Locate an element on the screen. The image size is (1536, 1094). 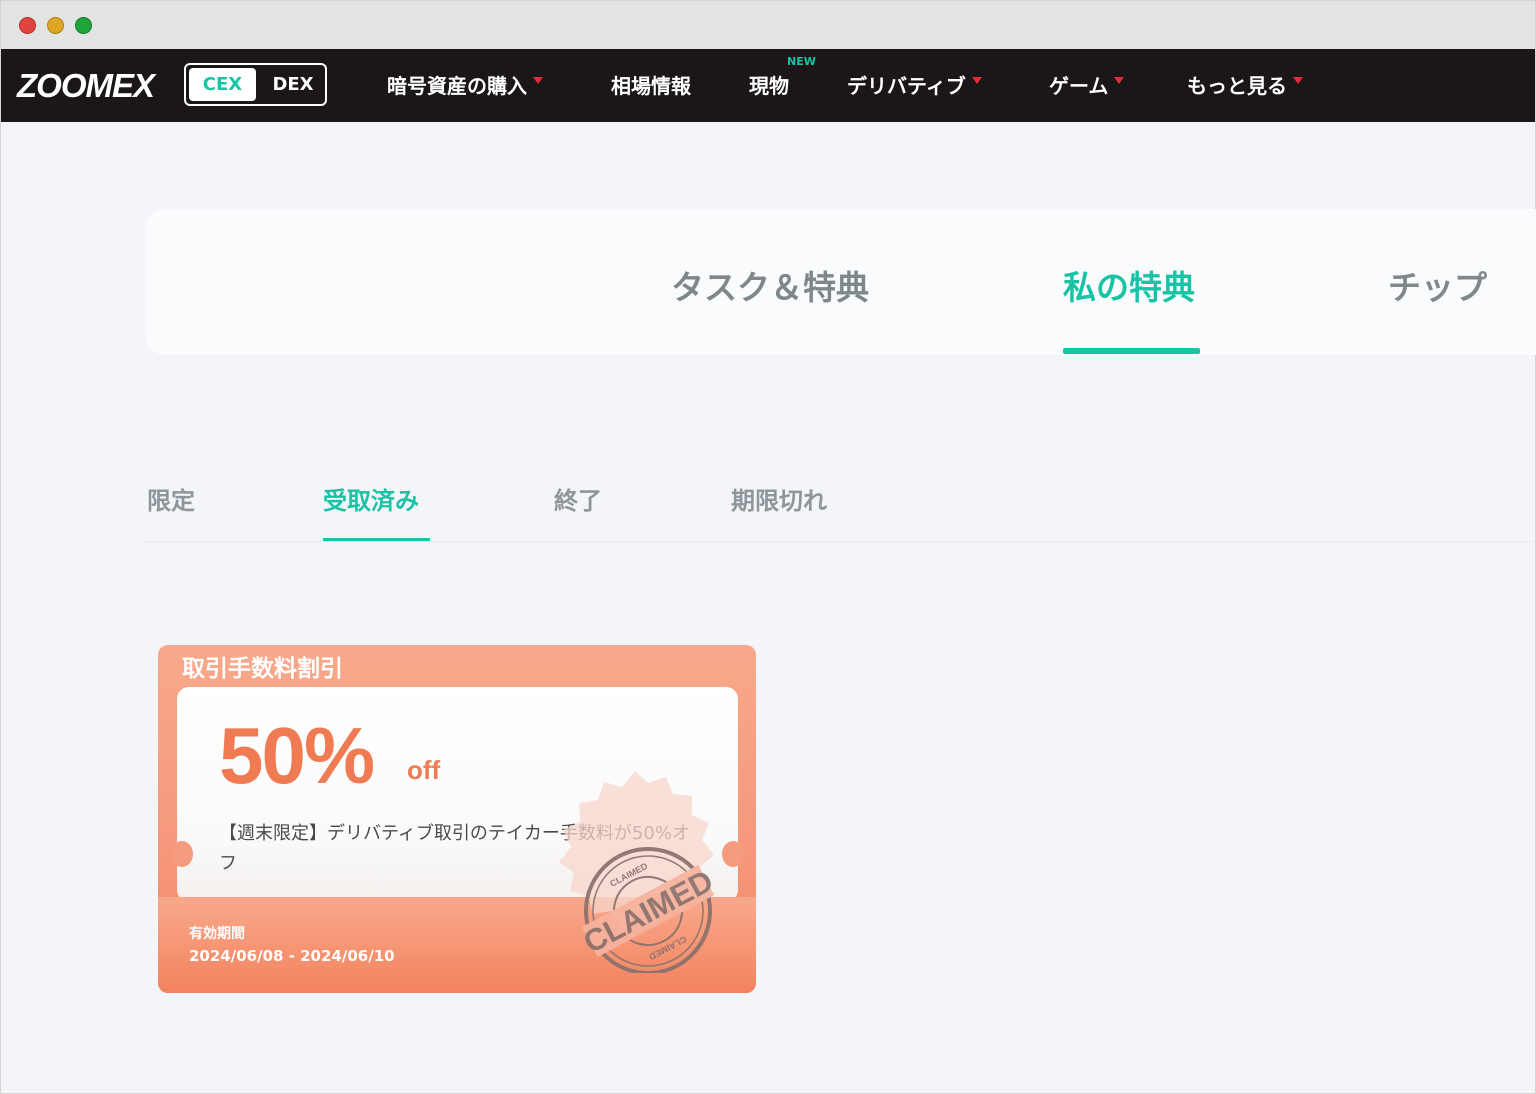
zoomex-logo: ZOOMEX is located at coordinates (86, 86).